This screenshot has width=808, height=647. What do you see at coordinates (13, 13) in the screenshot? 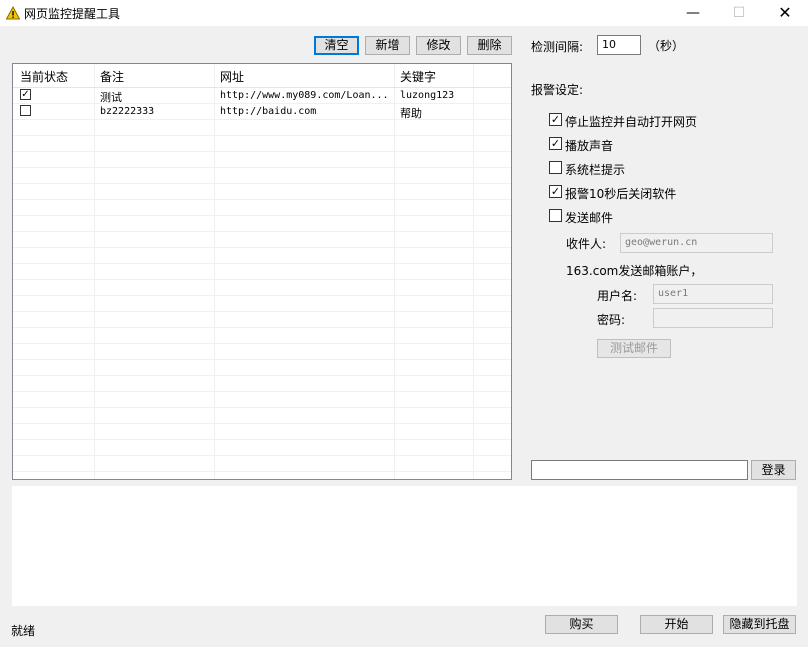
I see `warning-icon` at bounding box center [13, 13].